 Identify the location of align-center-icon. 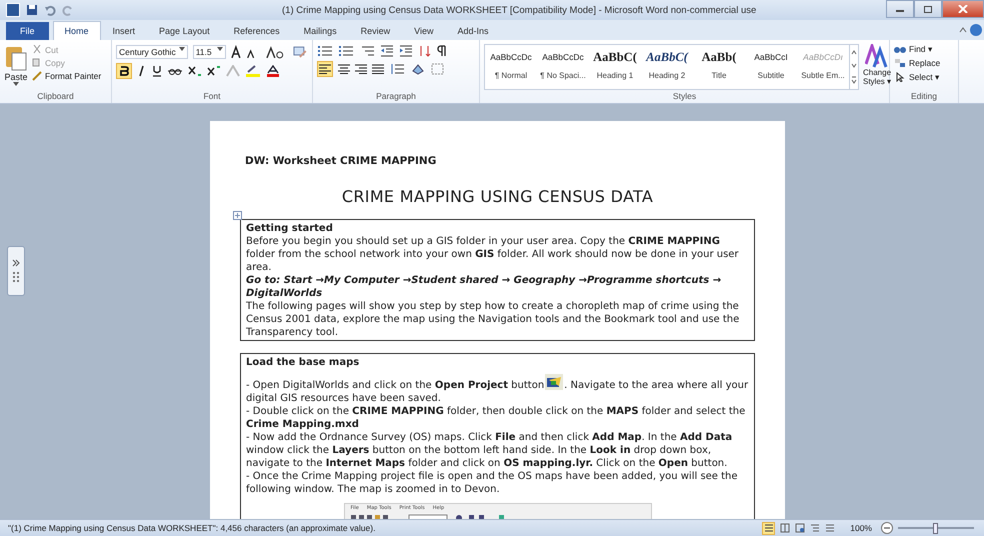
(344, 69).